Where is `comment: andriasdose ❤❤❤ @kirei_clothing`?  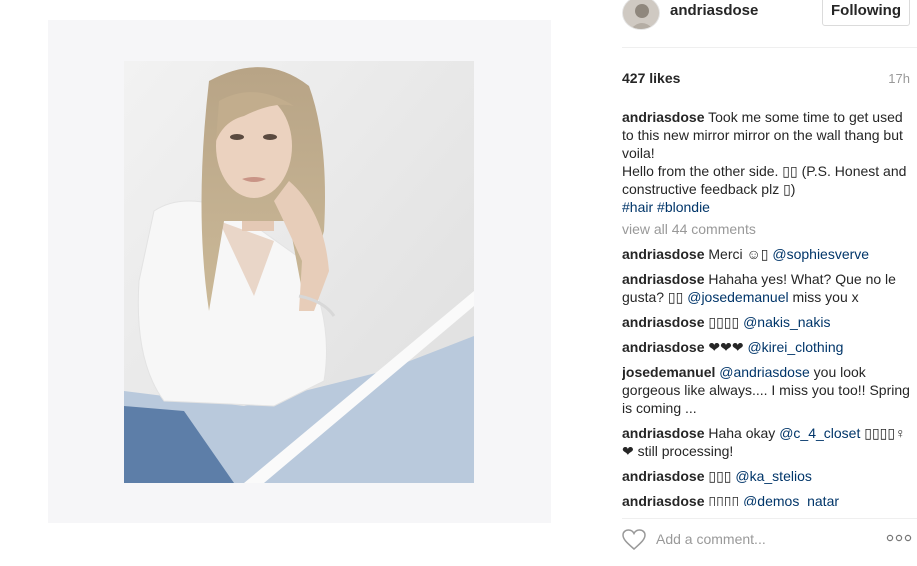 comment: andriasdose ❤❤❤ @kirei_clothing is located at coordinates (766, 347).